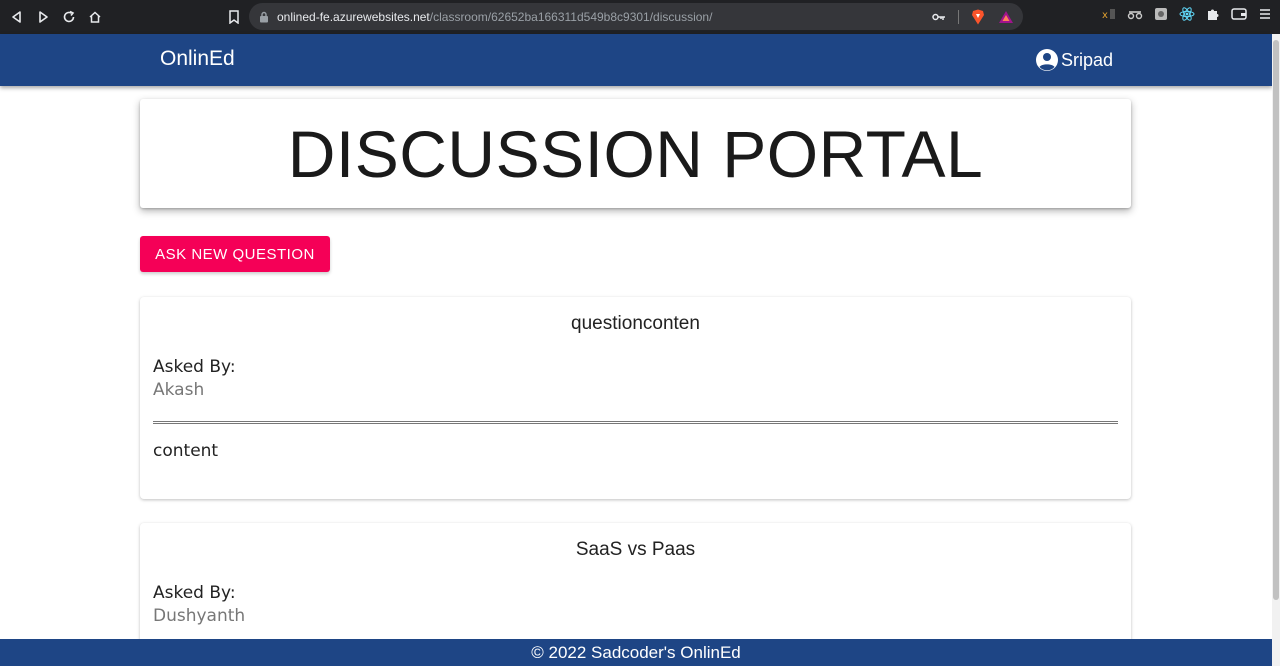  I want to click on footer: © 2022 Sadcoder's OnlinEd, so click(636, 652).